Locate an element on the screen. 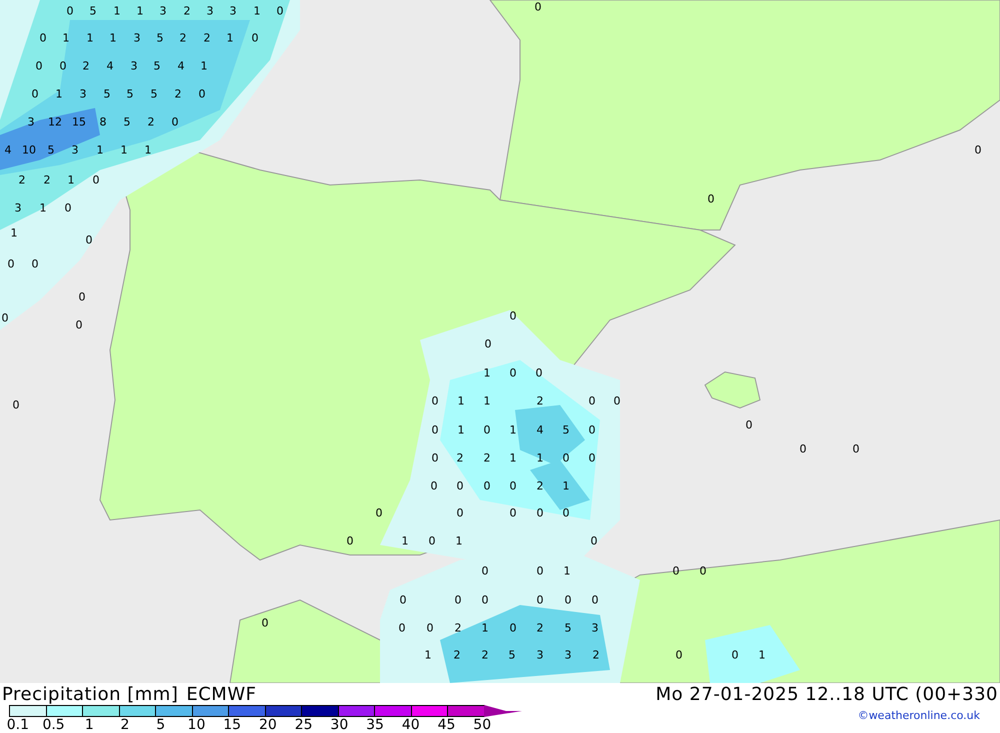 This screenshot has width=1000, height=733. legend-tick-label: 5 is located at coordinates (160, 725).